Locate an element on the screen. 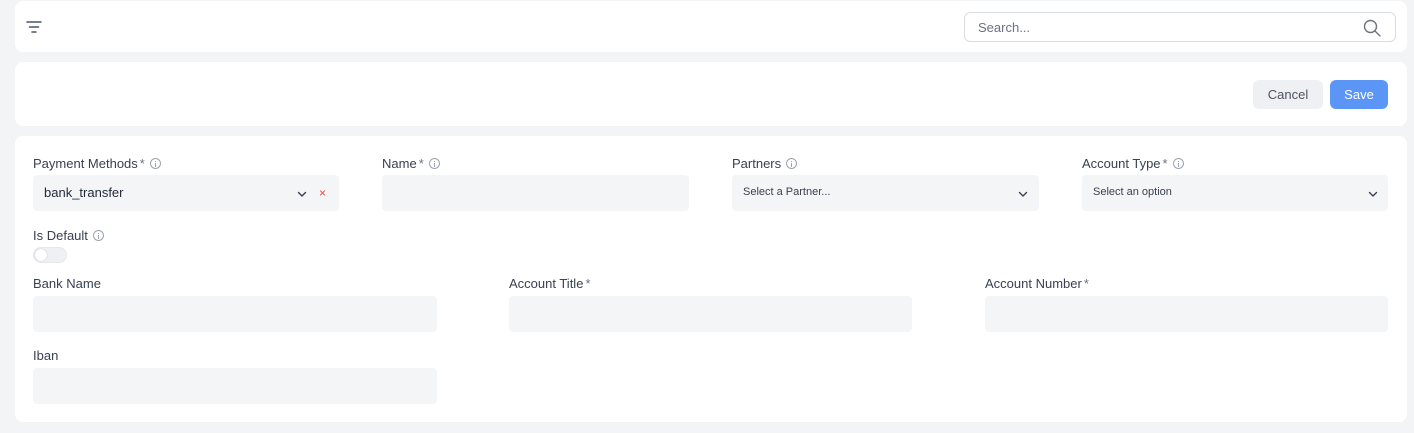 This screenshot has width=1414, height=433. bank-name-field is located at coordinates (235, 314).